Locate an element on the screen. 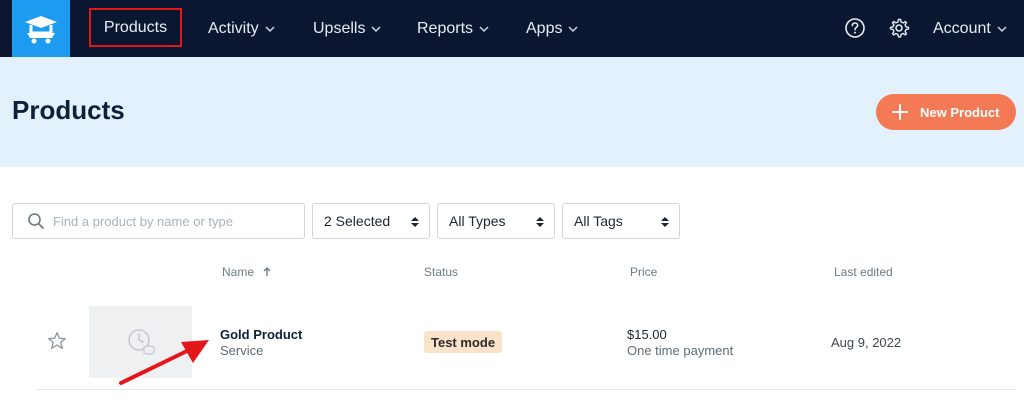 This screenshot has width=1024, height=400. sort-up-arrow-icon is located at coordinates (267, 271).